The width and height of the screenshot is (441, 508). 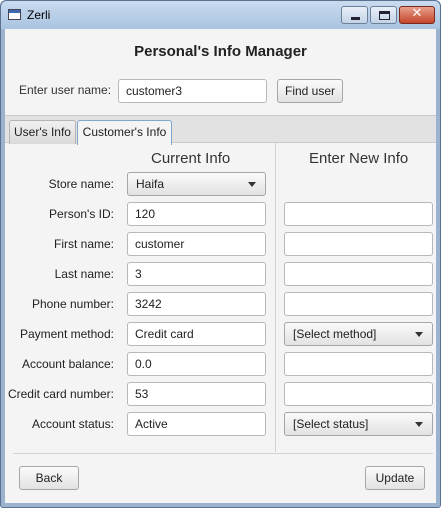 I want to click on back-button: Back, so click(x=49, y=478).